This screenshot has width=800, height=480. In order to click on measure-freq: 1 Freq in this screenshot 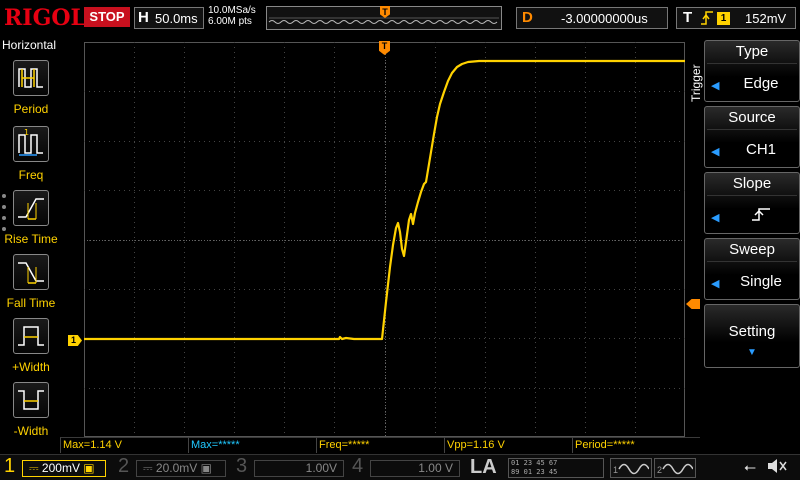, I will do `click(31, 154)`.